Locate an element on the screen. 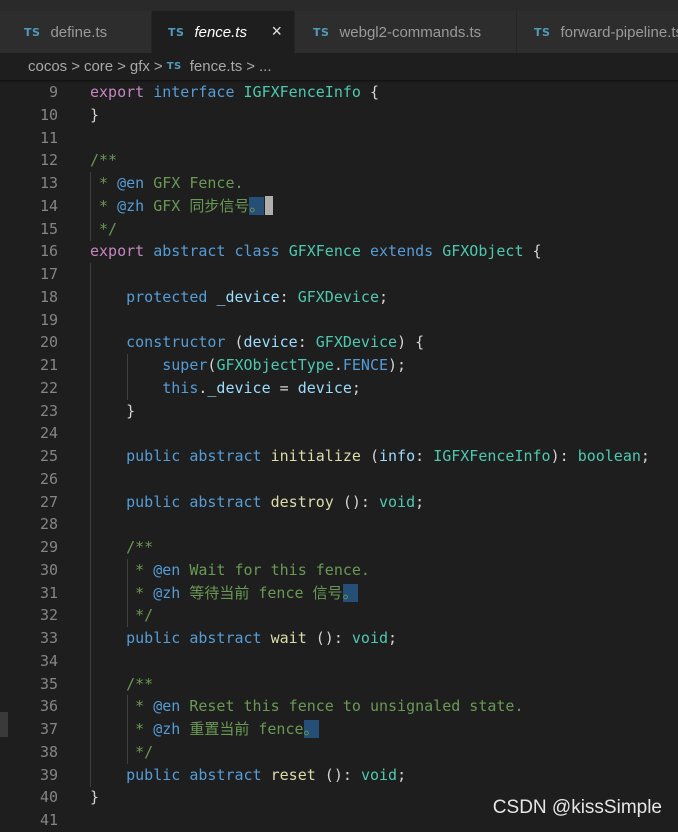  code-token: 等待当前 fence 信号 is located at coordinates (261, 592).